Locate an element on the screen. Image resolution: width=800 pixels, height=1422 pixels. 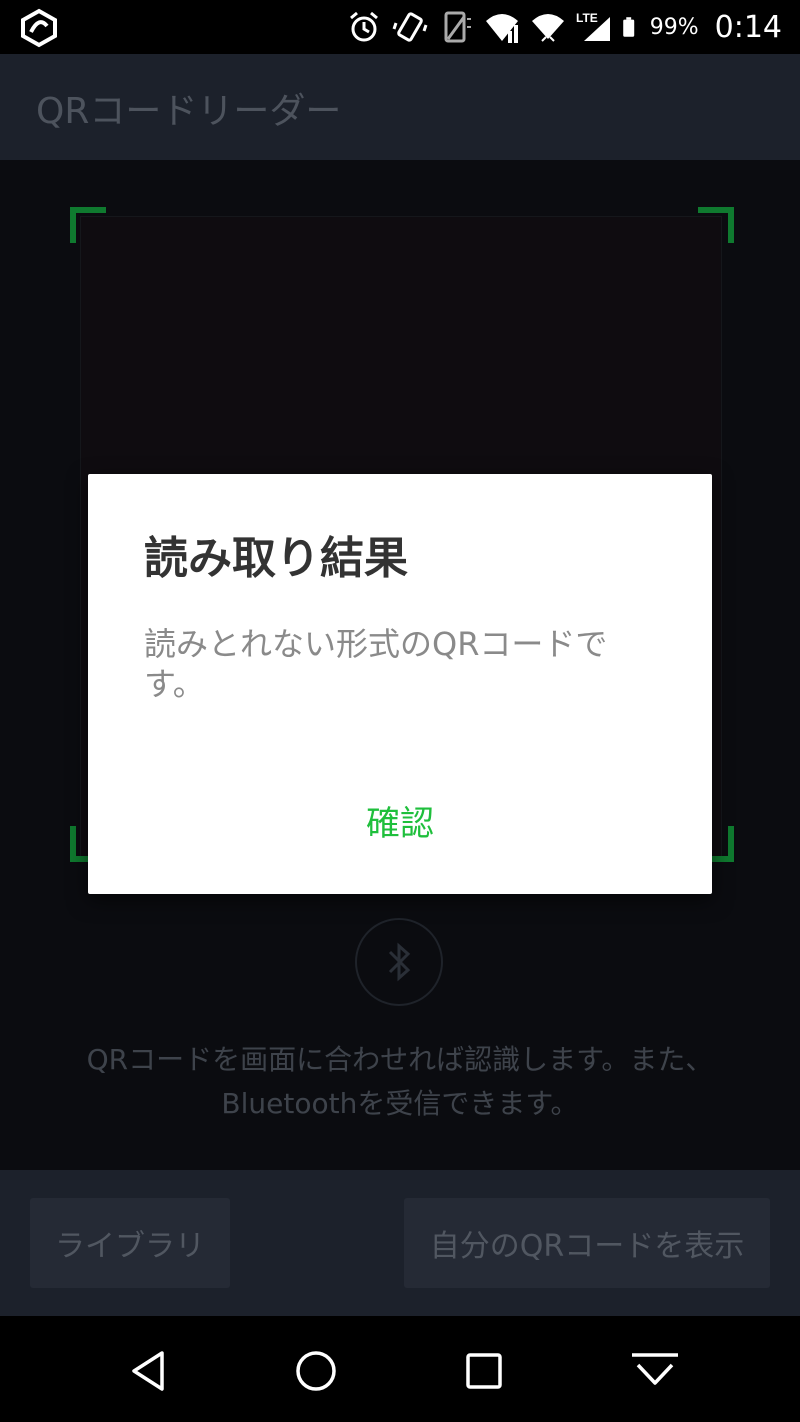
vibrate-icon is located at coordinates (410, 27).